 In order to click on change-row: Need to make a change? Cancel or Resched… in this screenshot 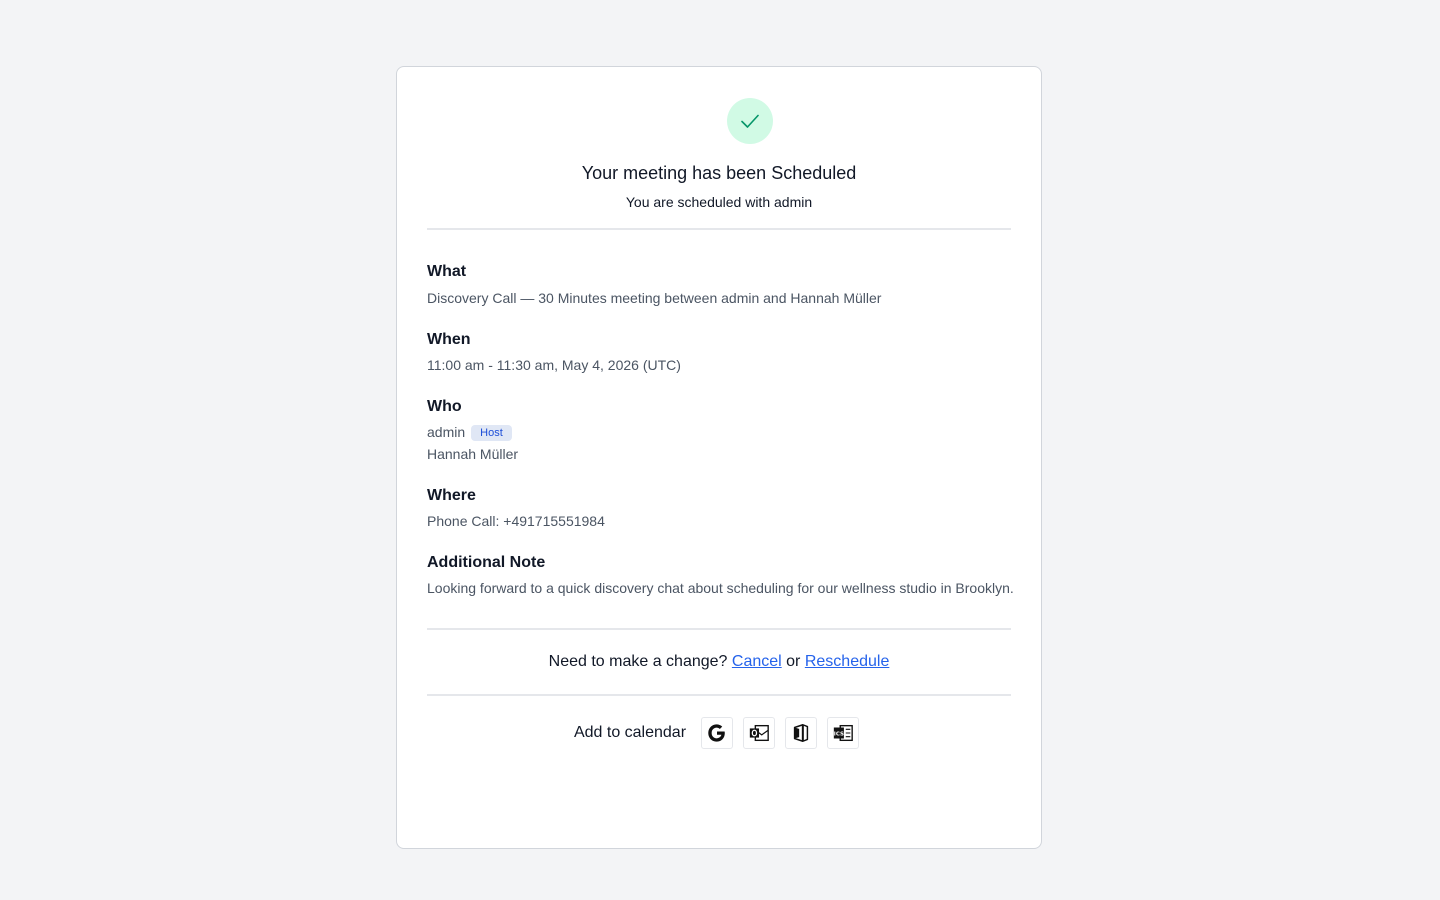, I will do `click(719, 662)`.